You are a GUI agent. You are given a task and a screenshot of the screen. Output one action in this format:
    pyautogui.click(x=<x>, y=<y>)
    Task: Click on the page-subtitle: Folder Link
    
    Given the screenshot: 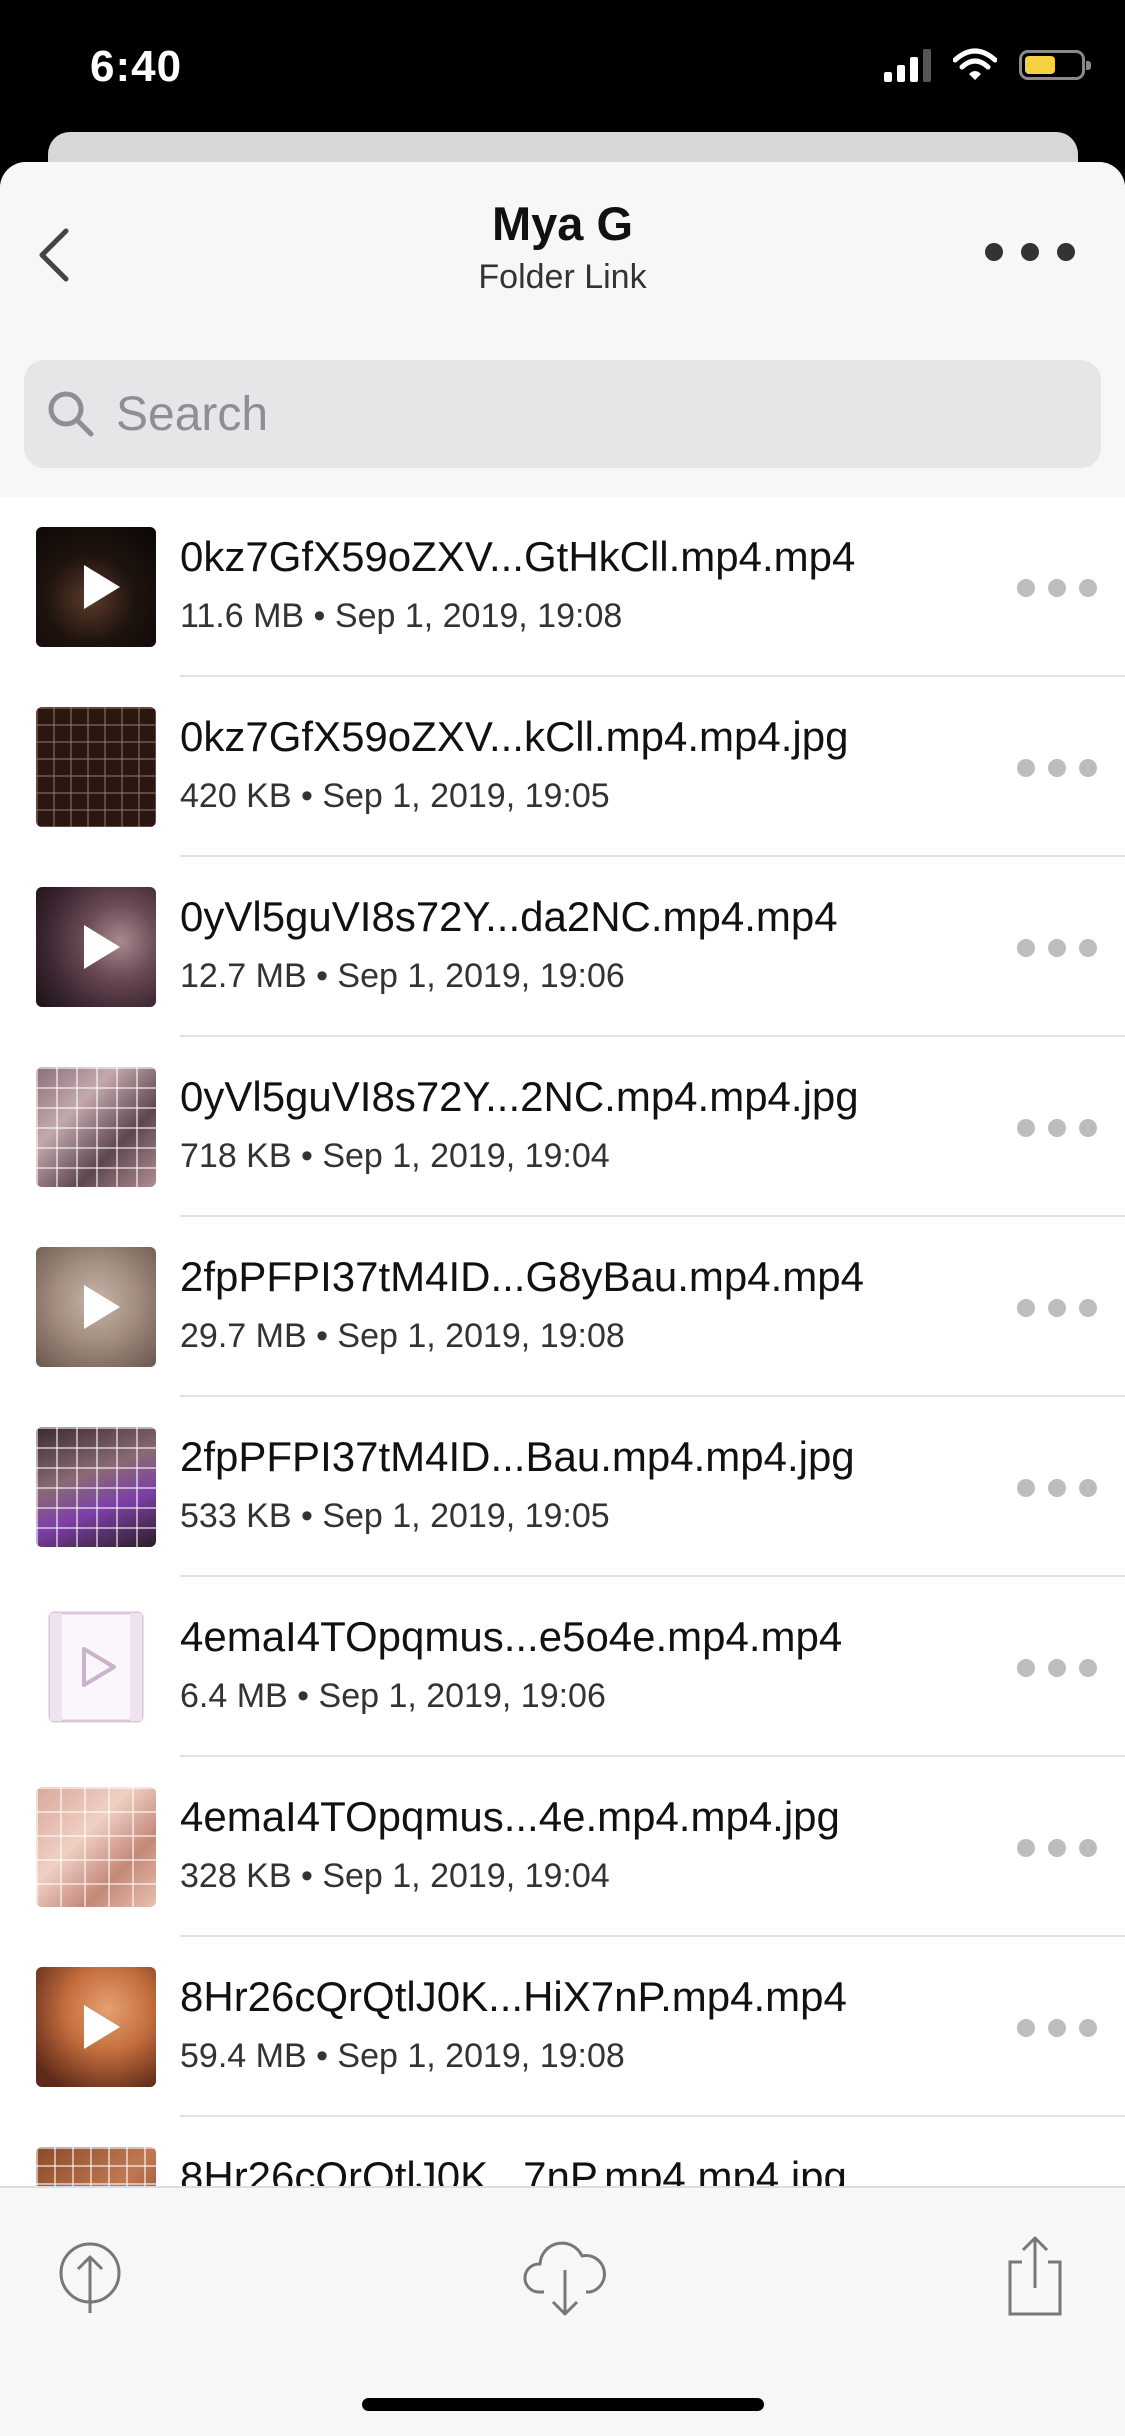 What is the action you would take?
    pyautogui.click(x=562, y=277)
    